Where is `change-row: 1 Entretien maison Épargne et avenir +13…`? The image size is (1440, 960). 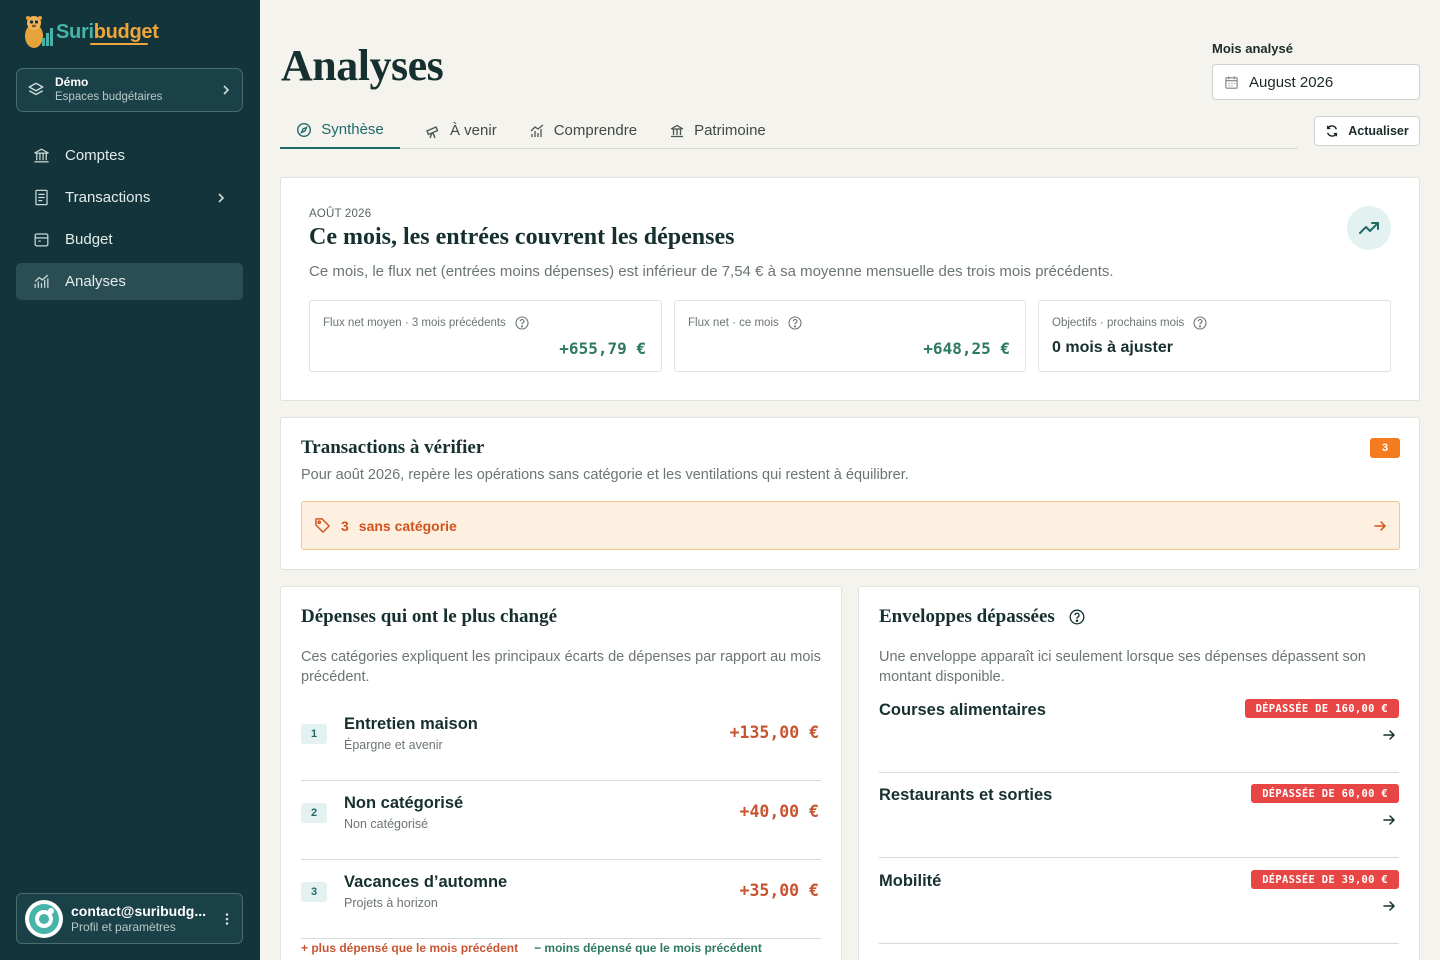
change-row: 1 Entretien maison Épargne et avenir +13… is located at coordinates (561, 741).